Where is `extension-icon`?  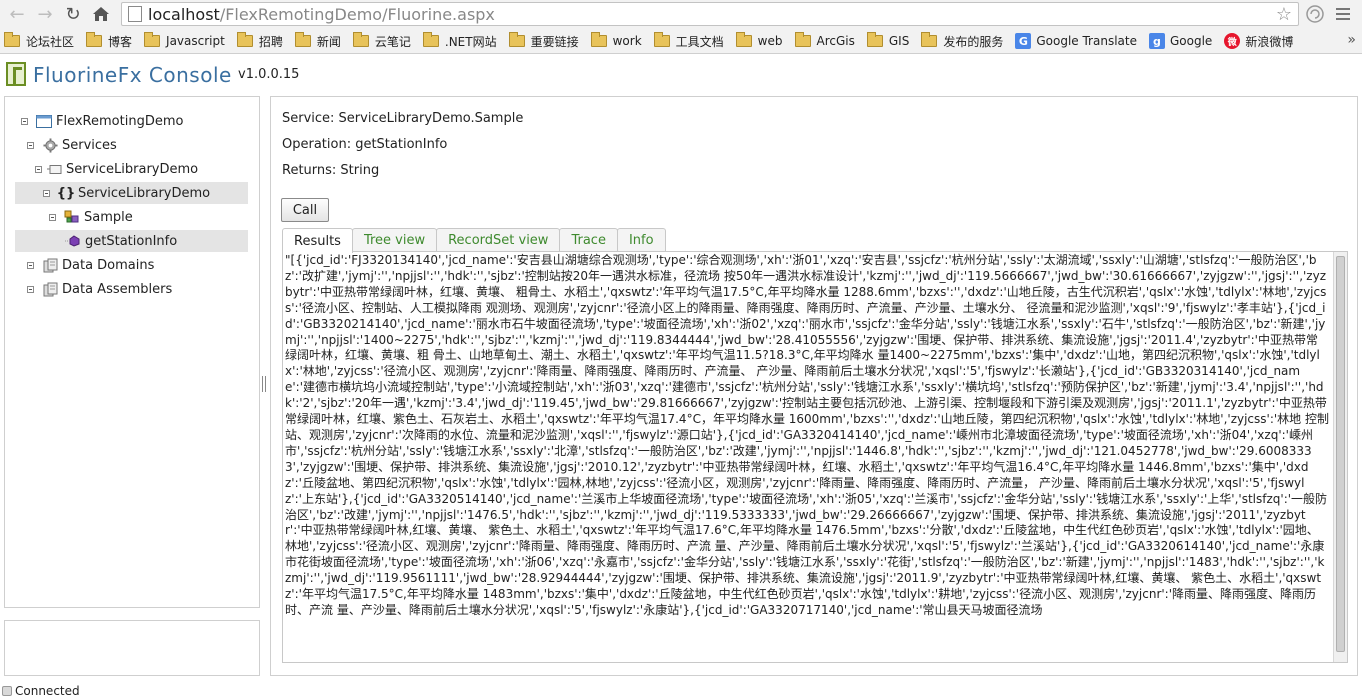 extension-icon is located at coordinates (1315, 14).